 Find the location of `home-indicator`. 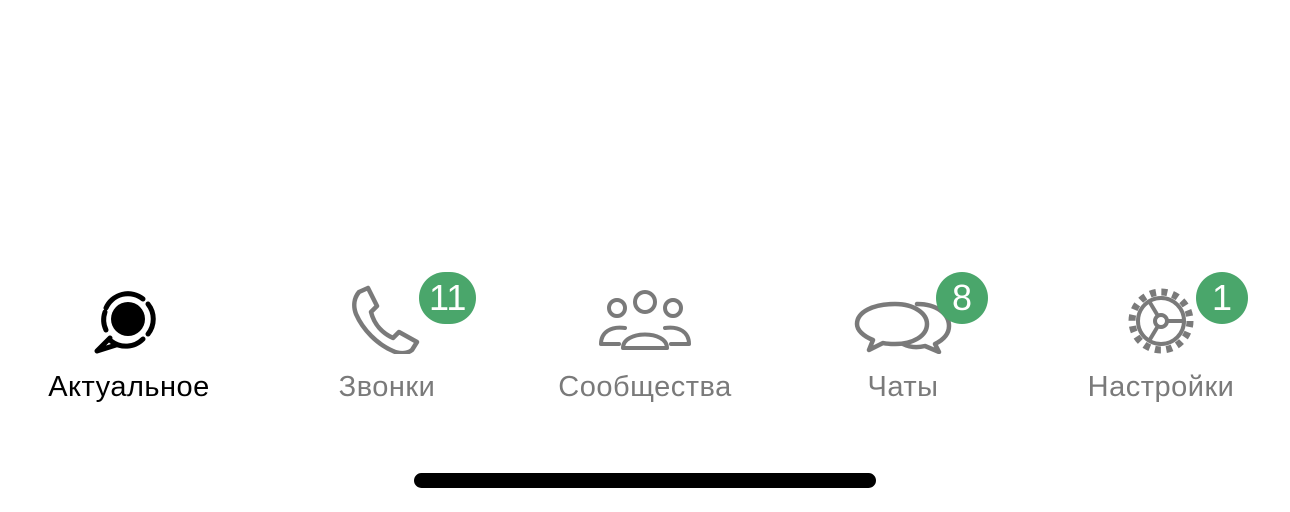

home-indicator is located at coordinates (645, 480).